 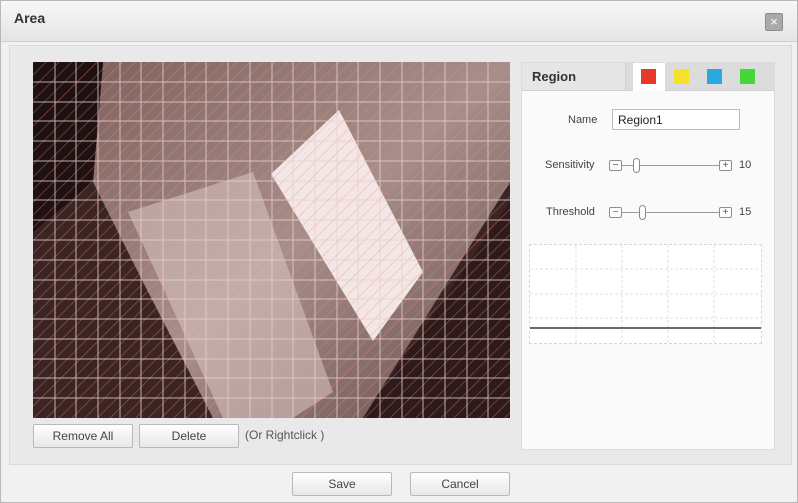 What do you see at coordinates (189, 436) in the screenshot?
I see `delete-button: Delete` at bounding box center [189, 436].